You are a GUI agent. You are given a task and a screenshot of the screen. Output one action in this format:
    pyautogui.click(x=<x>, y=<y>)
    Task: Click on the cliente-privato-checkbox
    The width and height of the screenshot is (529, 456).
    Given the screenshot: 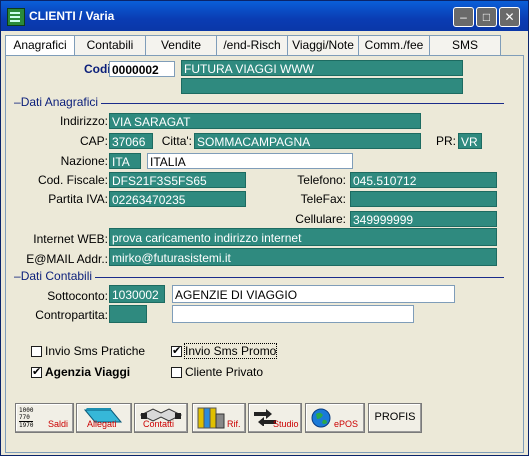 What is the action you would take?
    pyautogui.click(x=176, y=372)
    